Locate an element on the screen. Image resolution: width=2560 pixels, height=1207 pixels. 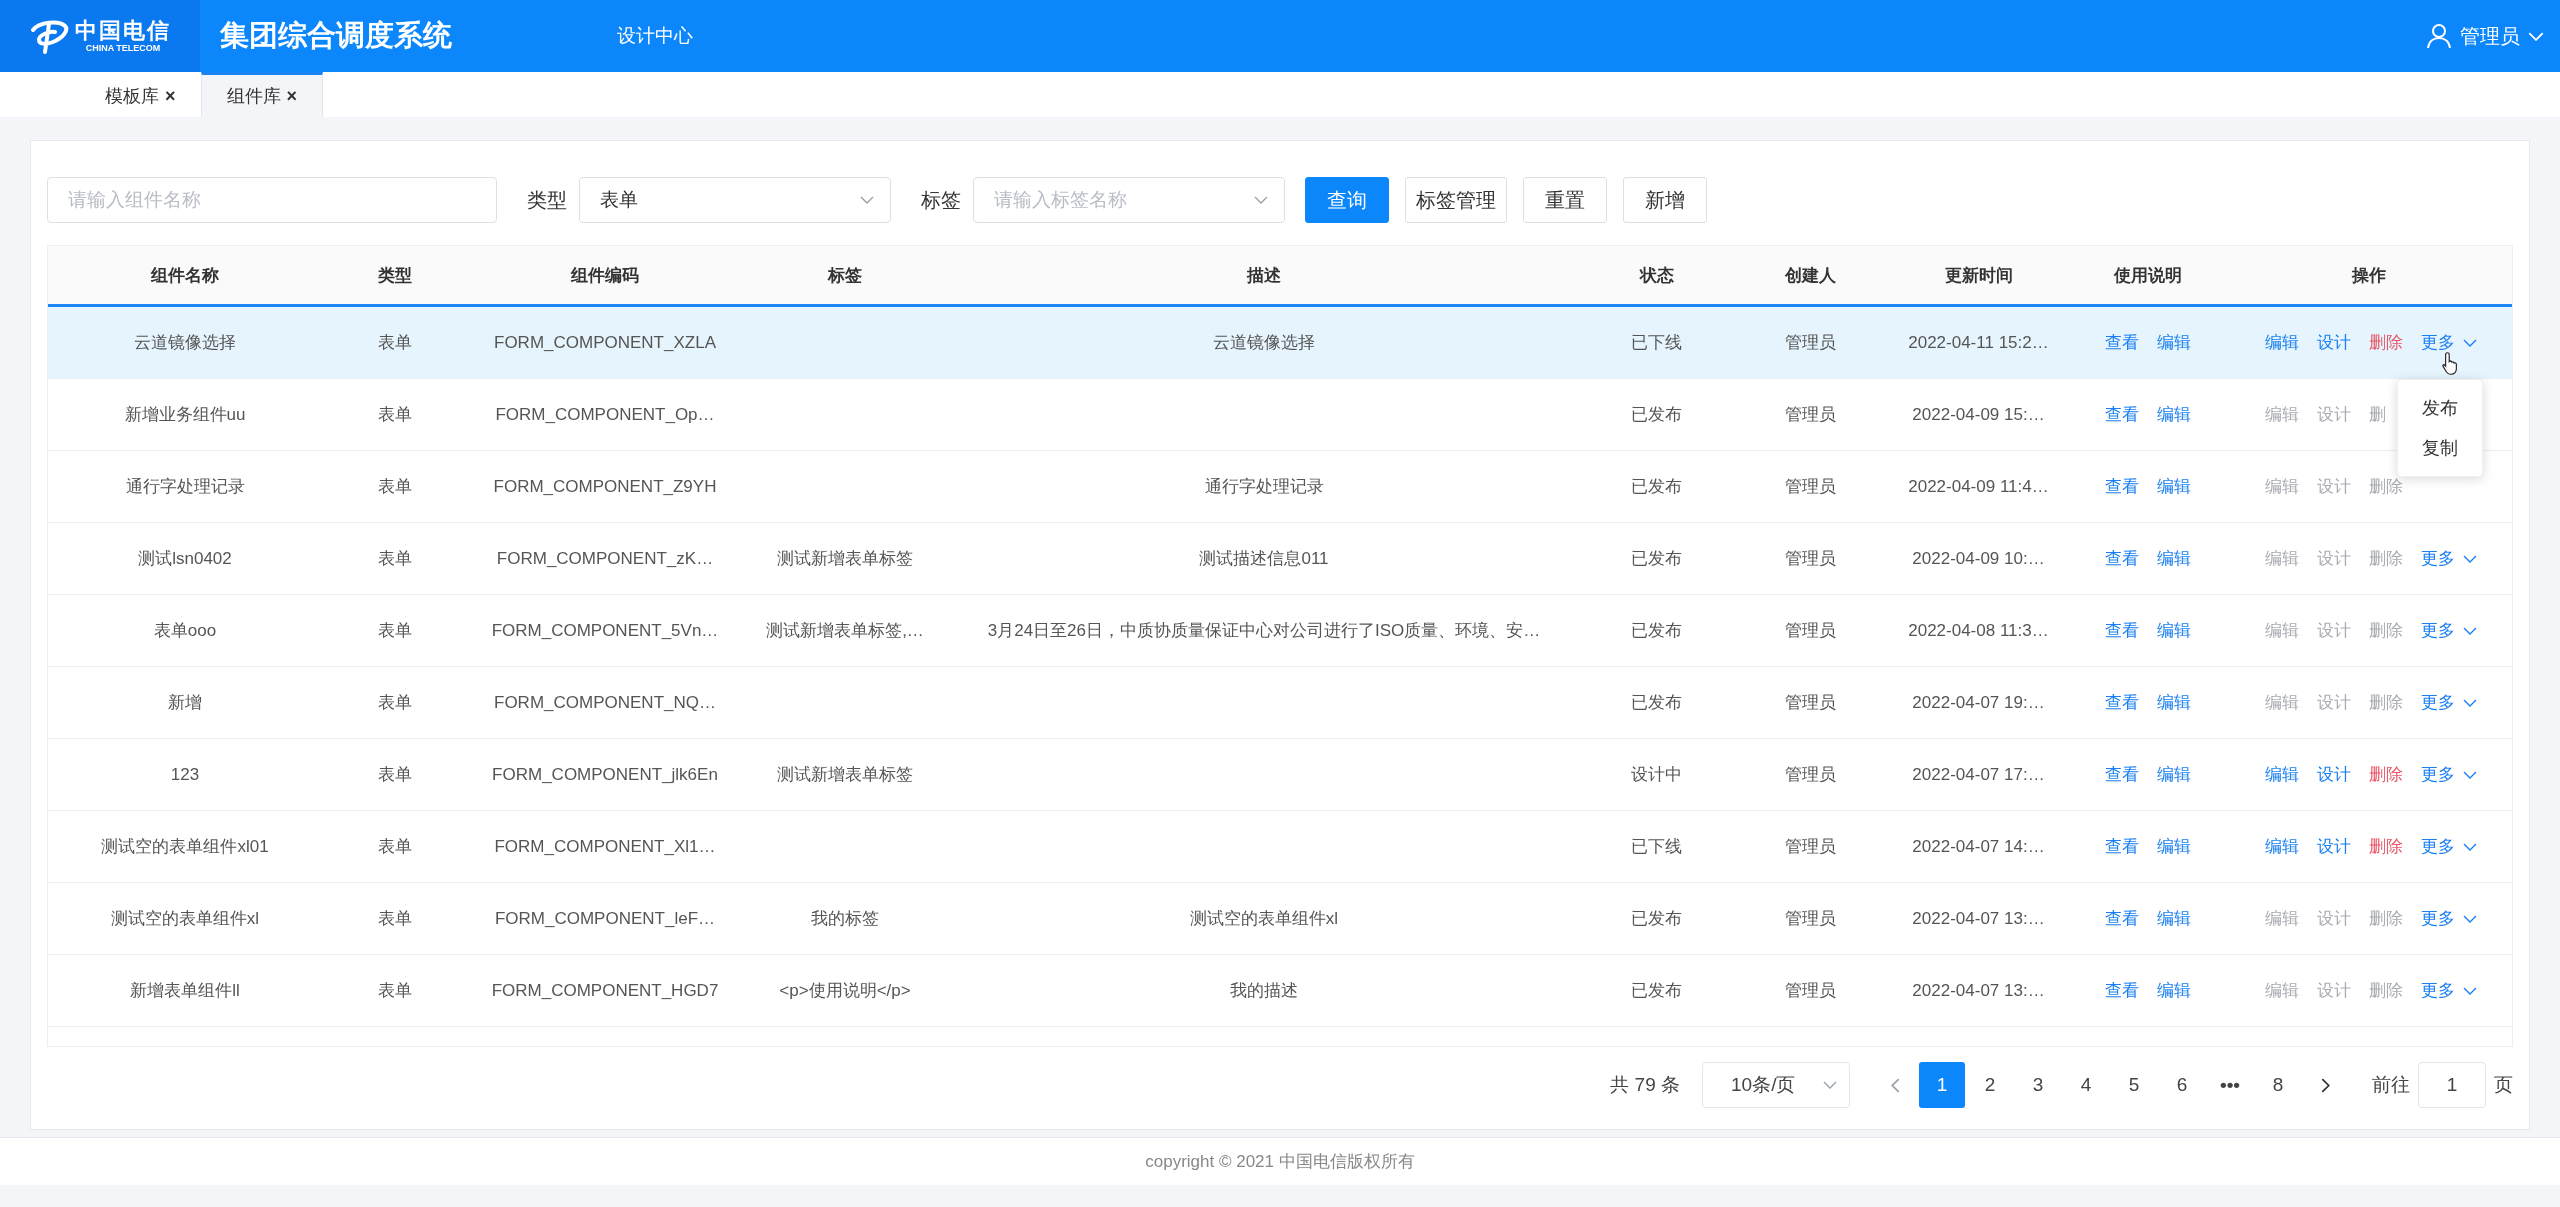
user-icon is located at coordinates (2439, 36).